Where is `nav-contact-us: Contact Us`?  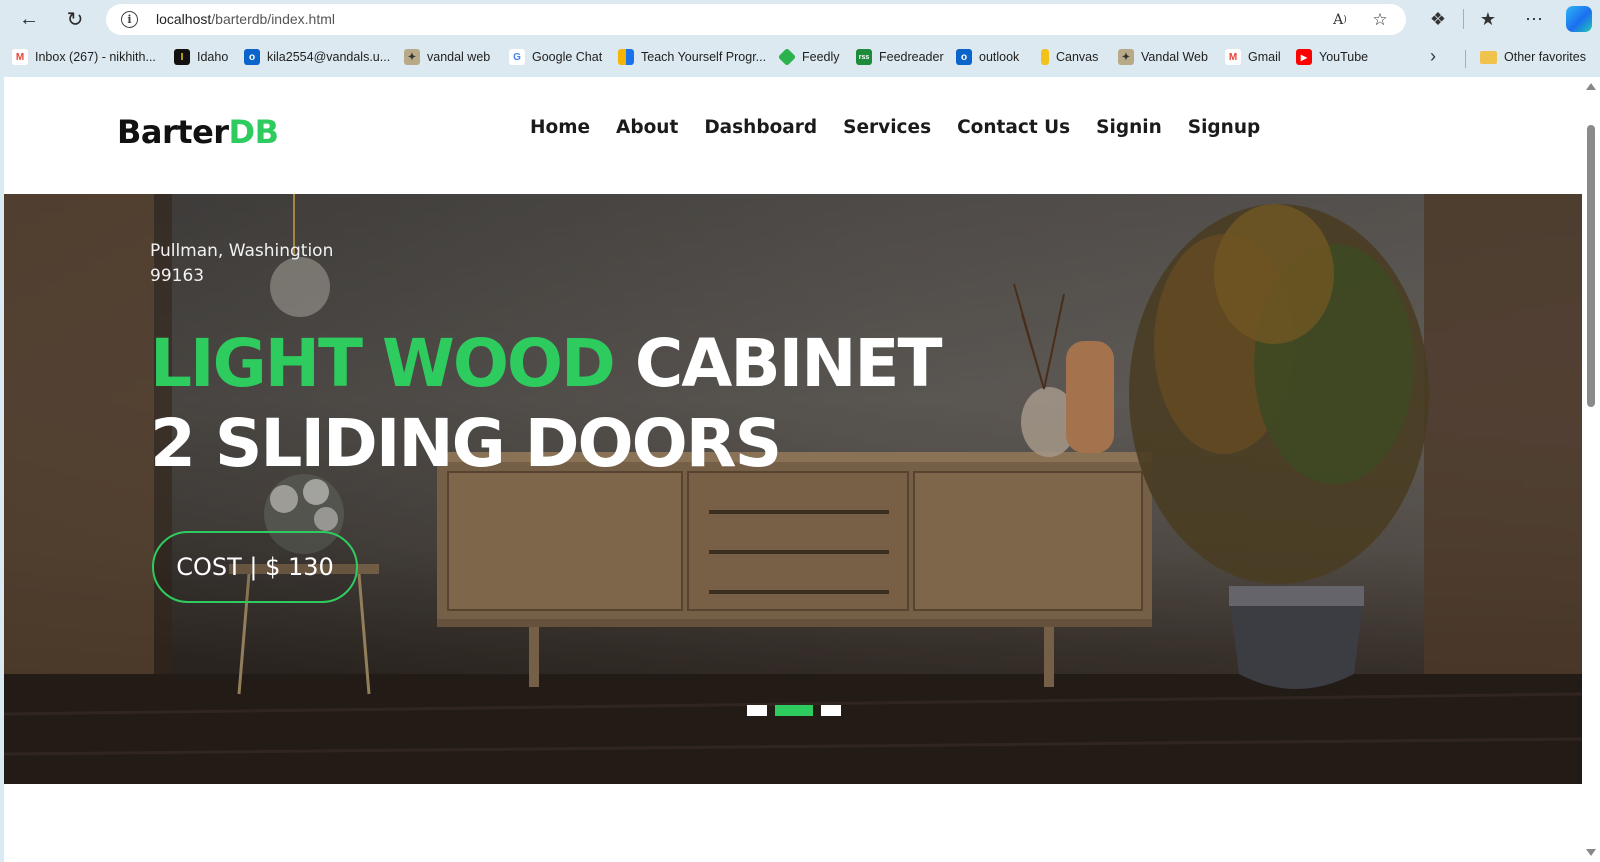 nav-contact-us: Contact Us is located at coordinates (1013, 127).